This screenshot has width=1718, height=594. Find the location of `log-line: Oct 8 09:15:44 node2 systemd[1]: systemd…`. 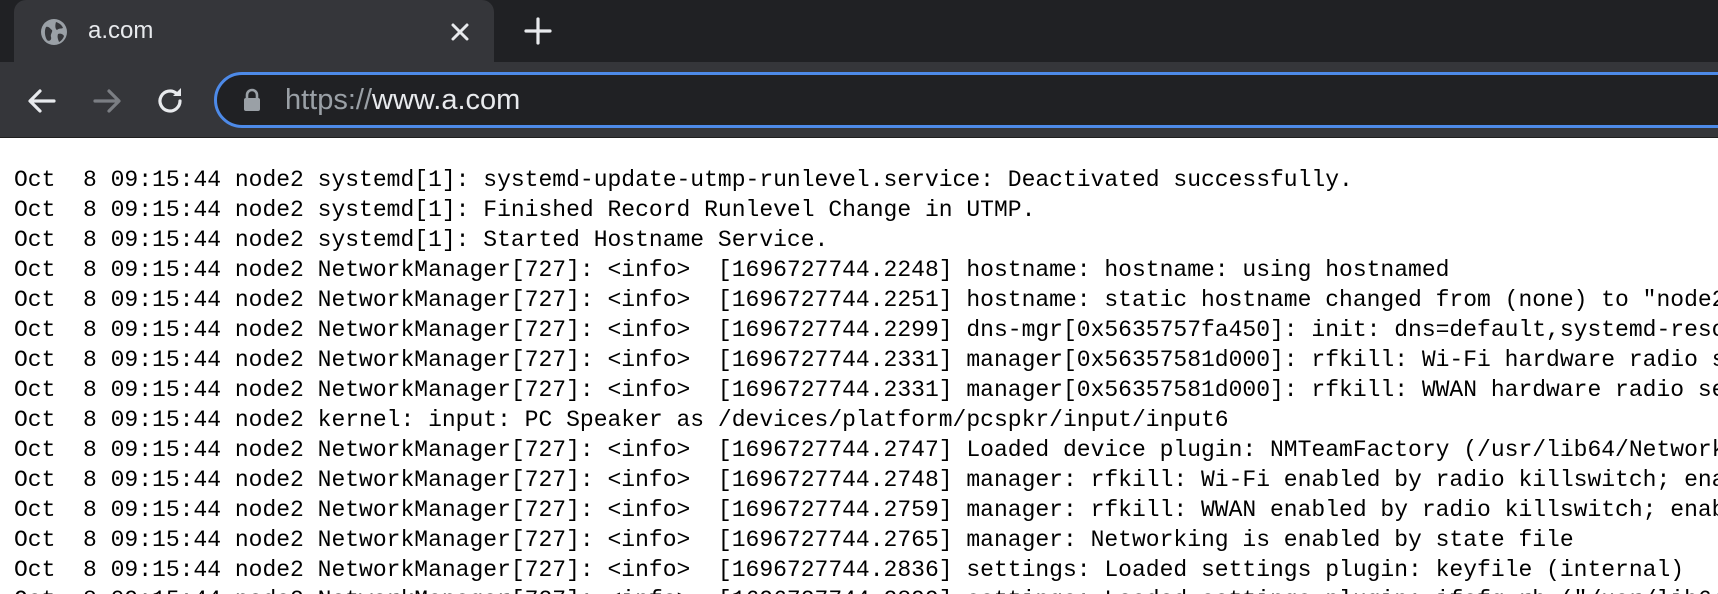

log-line: Oct 8 09:15:44 node2 systemd[1]: systemd… is located at coordinates (683, 180).